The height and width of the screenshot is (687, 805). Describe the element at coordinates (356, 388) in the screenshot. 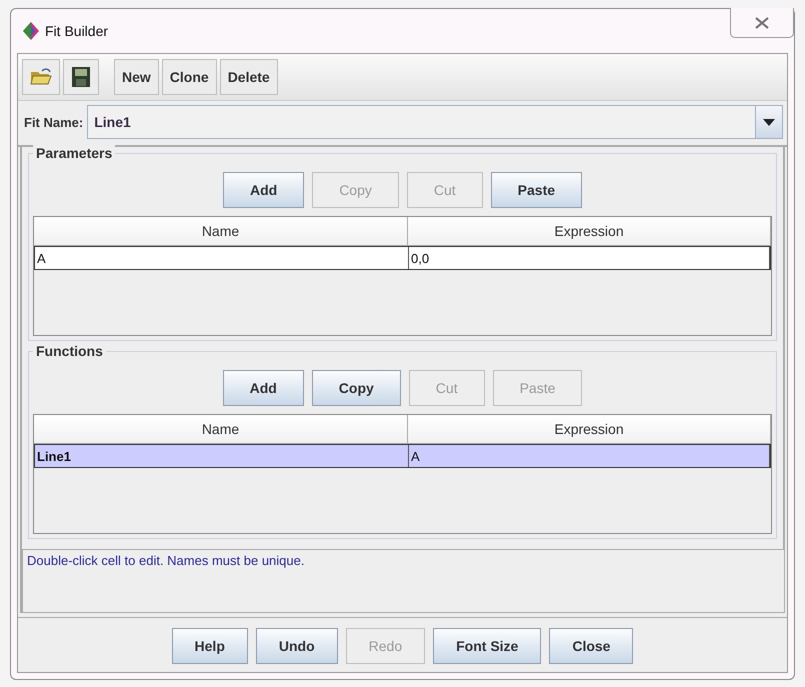

I see `action-button: Copy` at that location.